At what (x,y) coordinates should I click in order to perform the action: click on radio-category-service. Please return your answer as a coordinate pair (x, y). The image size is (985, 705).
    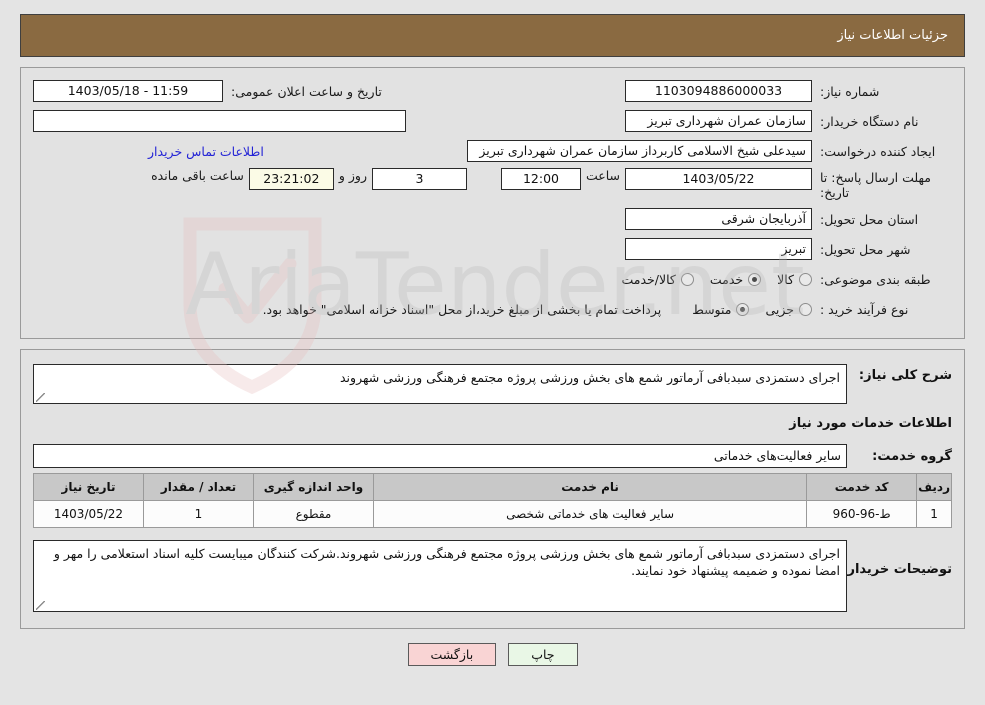
    Looking at the image, I should click on (755, 279).